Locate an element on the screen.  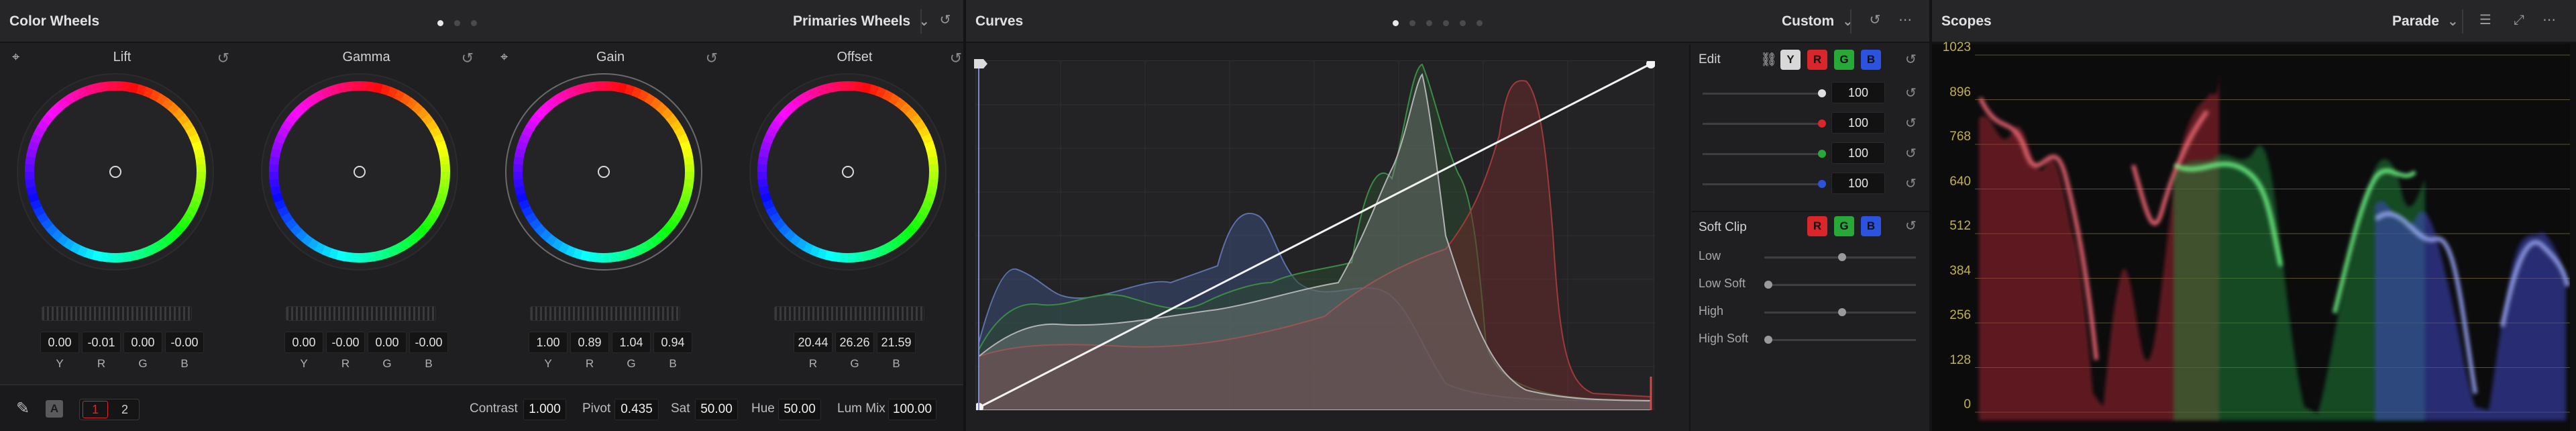
scope-mode-dropdown: Parade ⌄ is located at coordinates (2425, 22).